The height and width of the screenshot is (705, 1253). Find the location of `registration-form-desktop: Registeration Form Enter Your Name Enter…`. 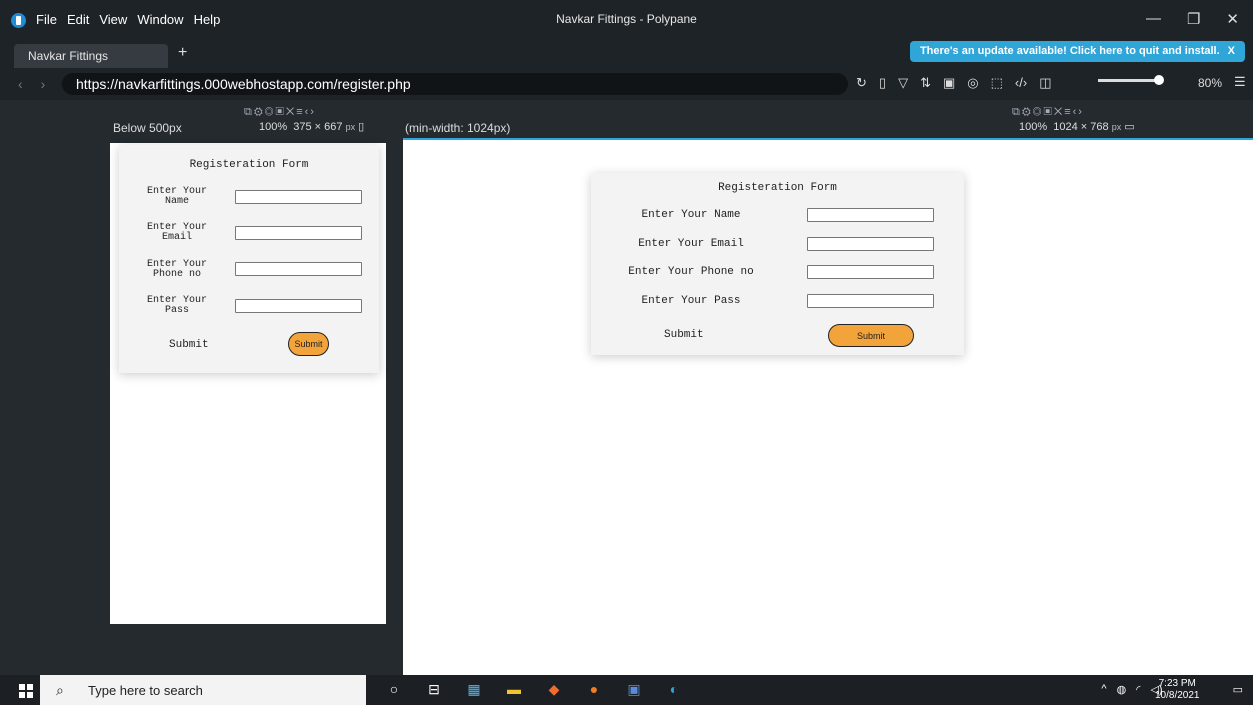

registration-form-desktop: Registeration Form Enter Your Name Enter… is located at coordinates (777, 264).